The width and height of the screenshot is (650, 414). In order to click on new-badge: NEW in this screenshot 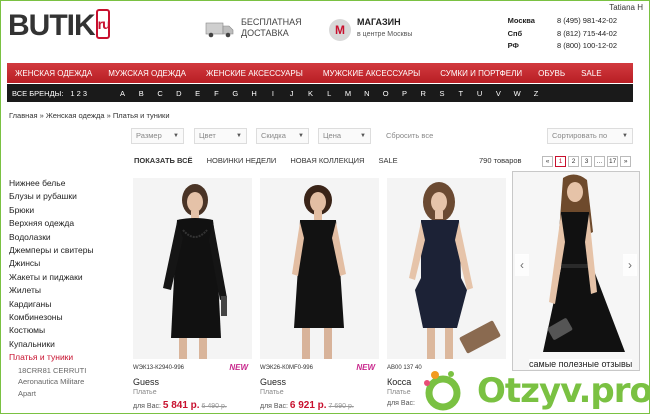, I will do `click(365, 367)`.